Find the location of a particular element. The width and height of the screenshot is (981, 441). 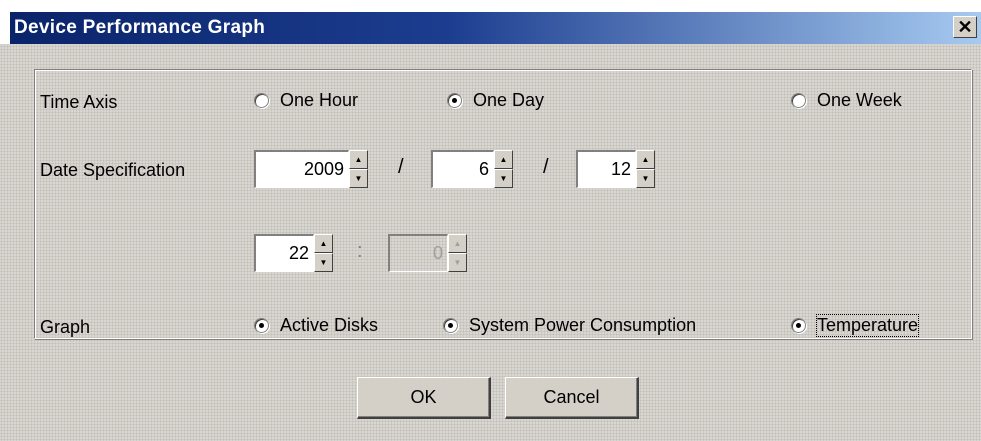

radio-one-hour-label: One Hour is located at coordinates (319, 100).